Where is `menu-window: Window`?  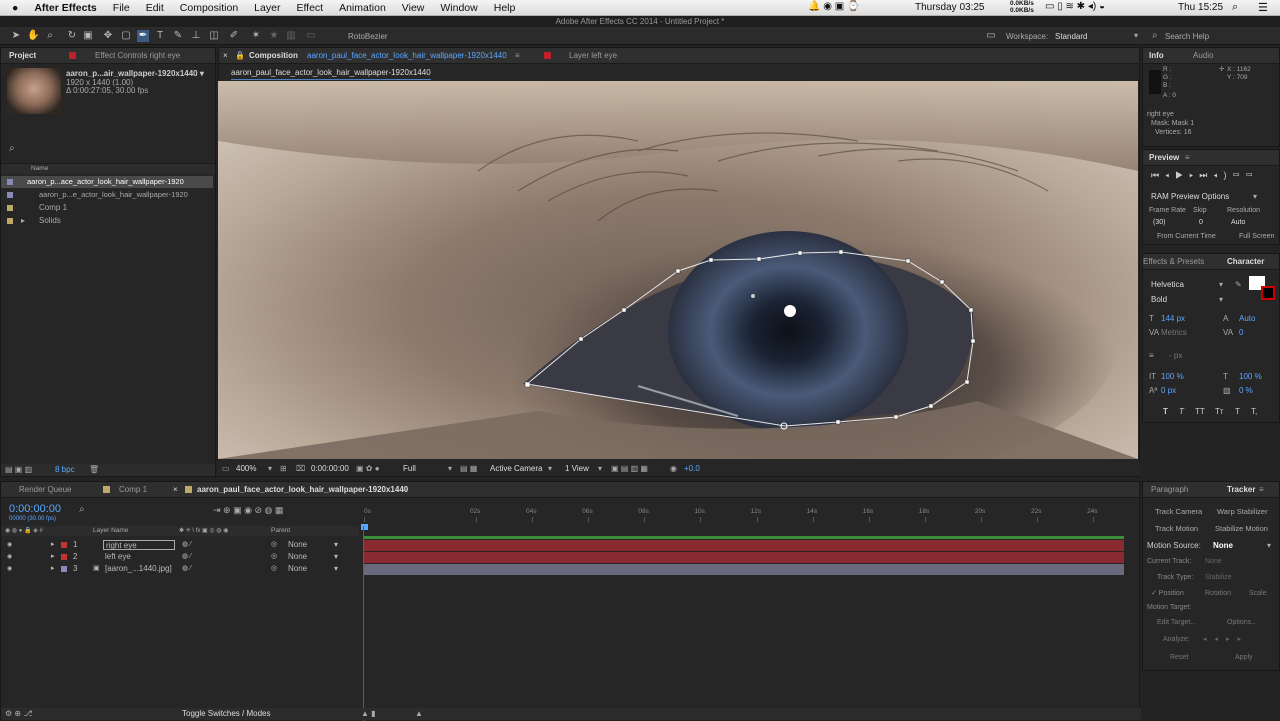 menu-window: Window is located at coordinates (458, 8).